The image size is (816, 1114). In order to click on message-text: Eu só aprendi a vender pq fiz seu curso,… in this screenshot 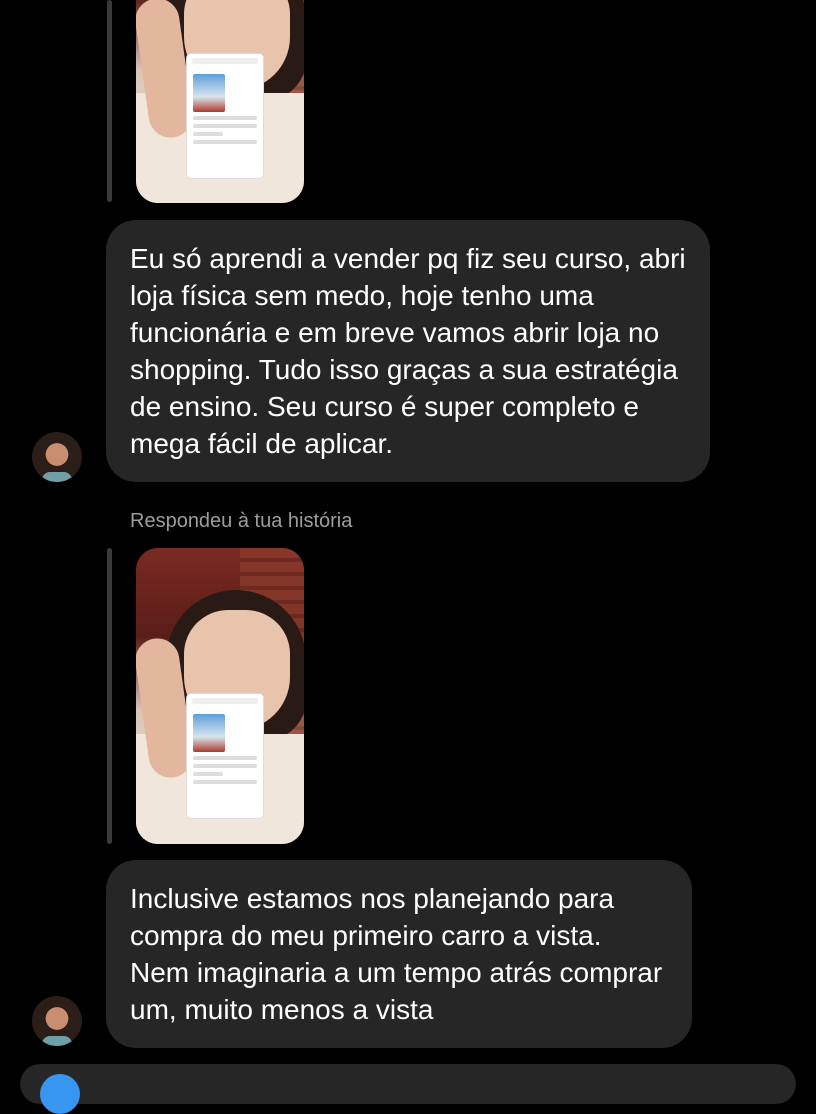, I will do `click(408, 351)`.